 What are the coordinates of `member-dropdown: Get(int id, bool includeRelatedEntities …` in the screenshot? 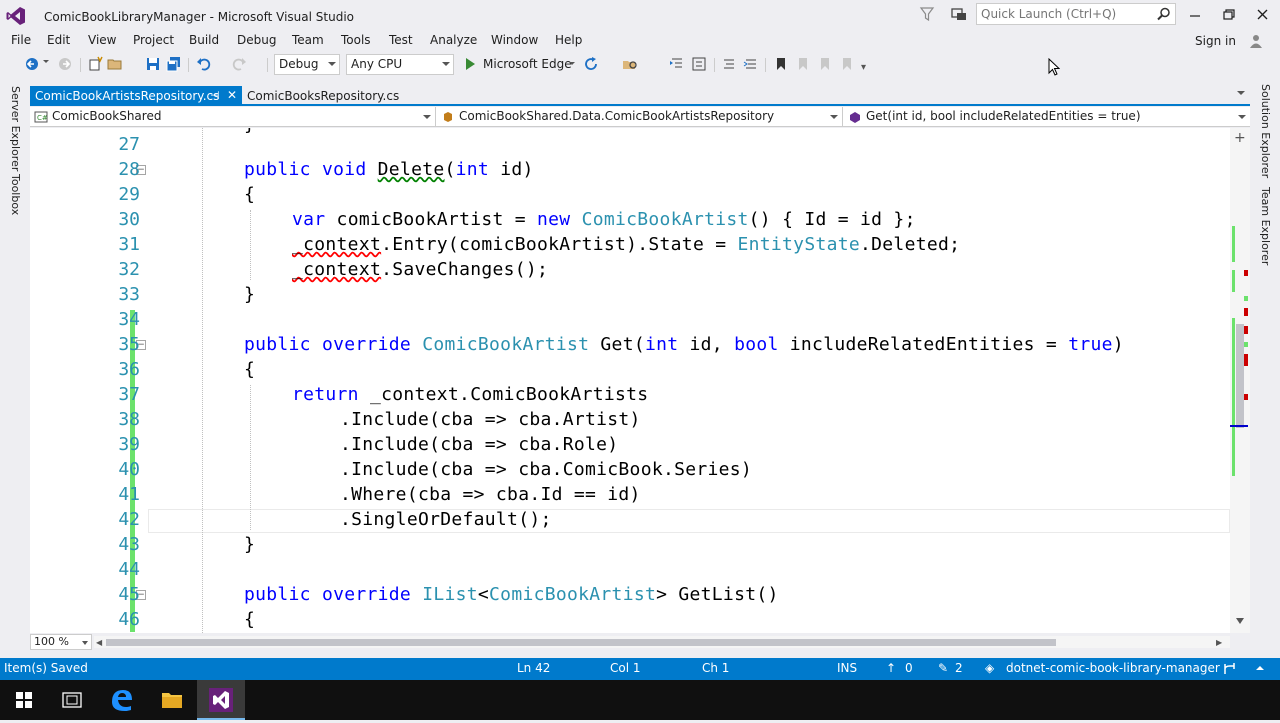 It's located at (1047, 117).